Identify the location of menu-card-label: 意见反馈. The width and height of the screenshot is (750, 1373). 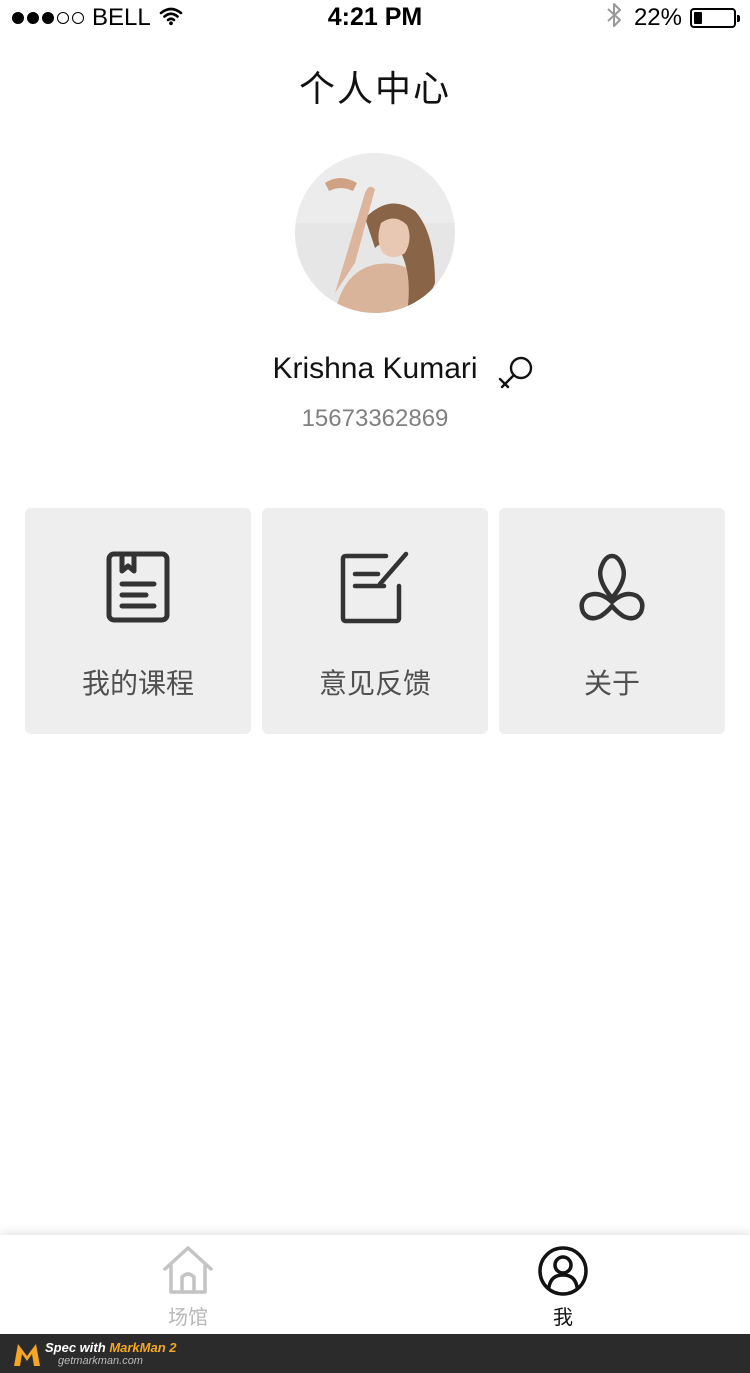
(374, 683).